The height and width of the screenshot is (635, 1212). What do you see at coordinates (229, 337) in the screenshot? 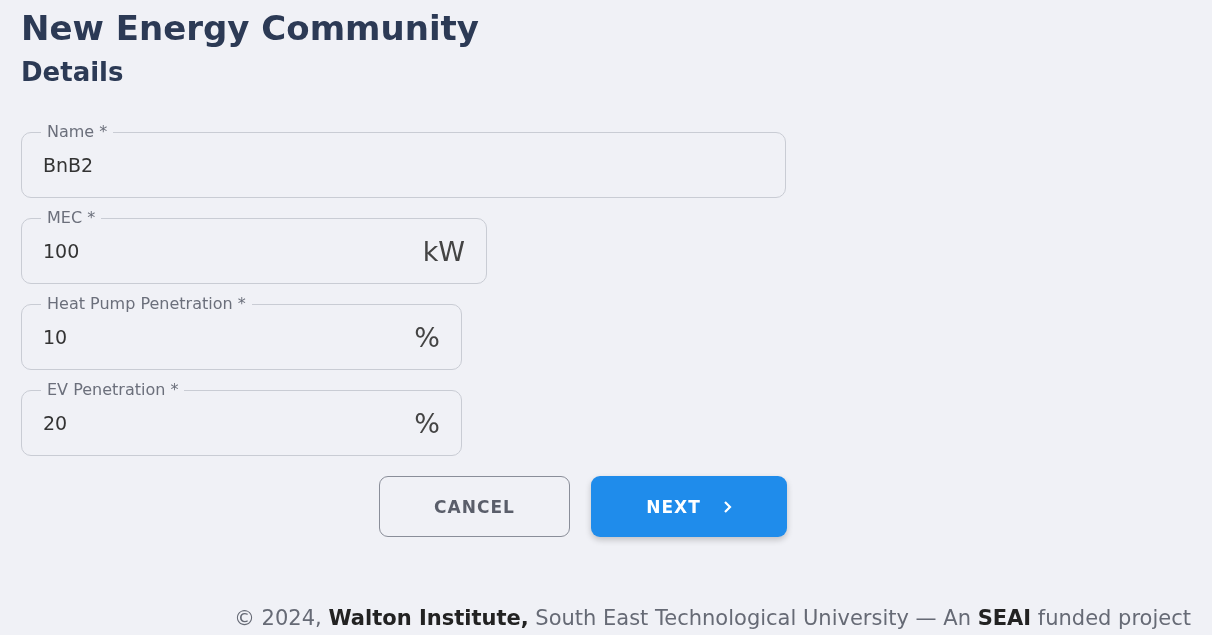
I see `field-value: 10` at bounding box center [229, 337].